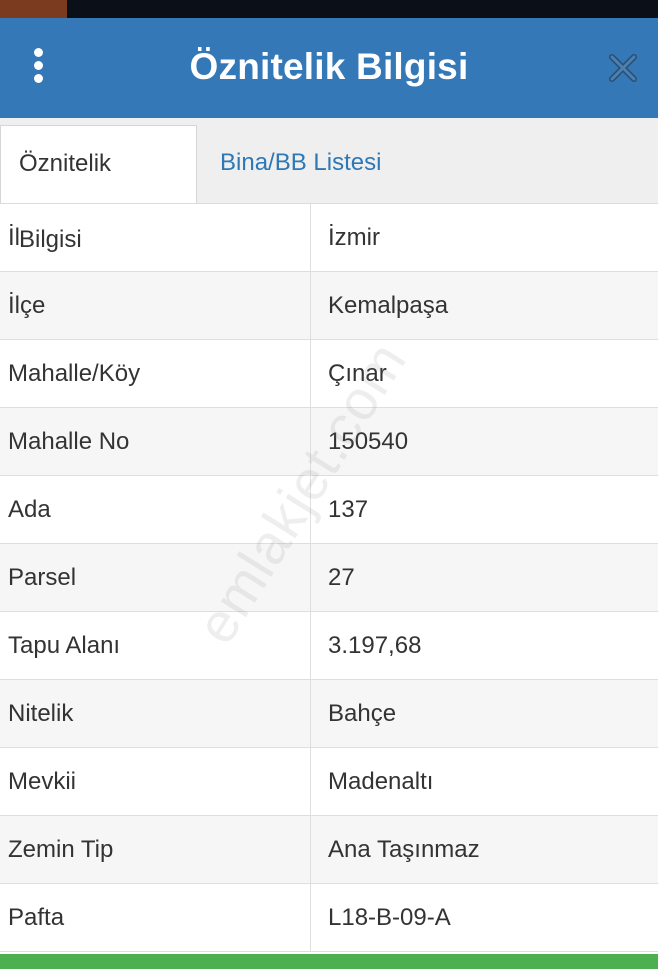  What do you see at coordinates (329, 961) in the screenshot?
I see `bottom-accent-bar` at bounding box center [329, 961].